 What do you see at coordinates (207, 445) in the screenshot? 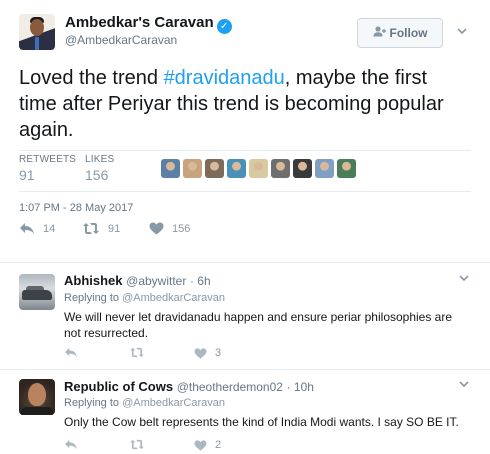
I see `like-button: 2` at bounding box center [207, 445].